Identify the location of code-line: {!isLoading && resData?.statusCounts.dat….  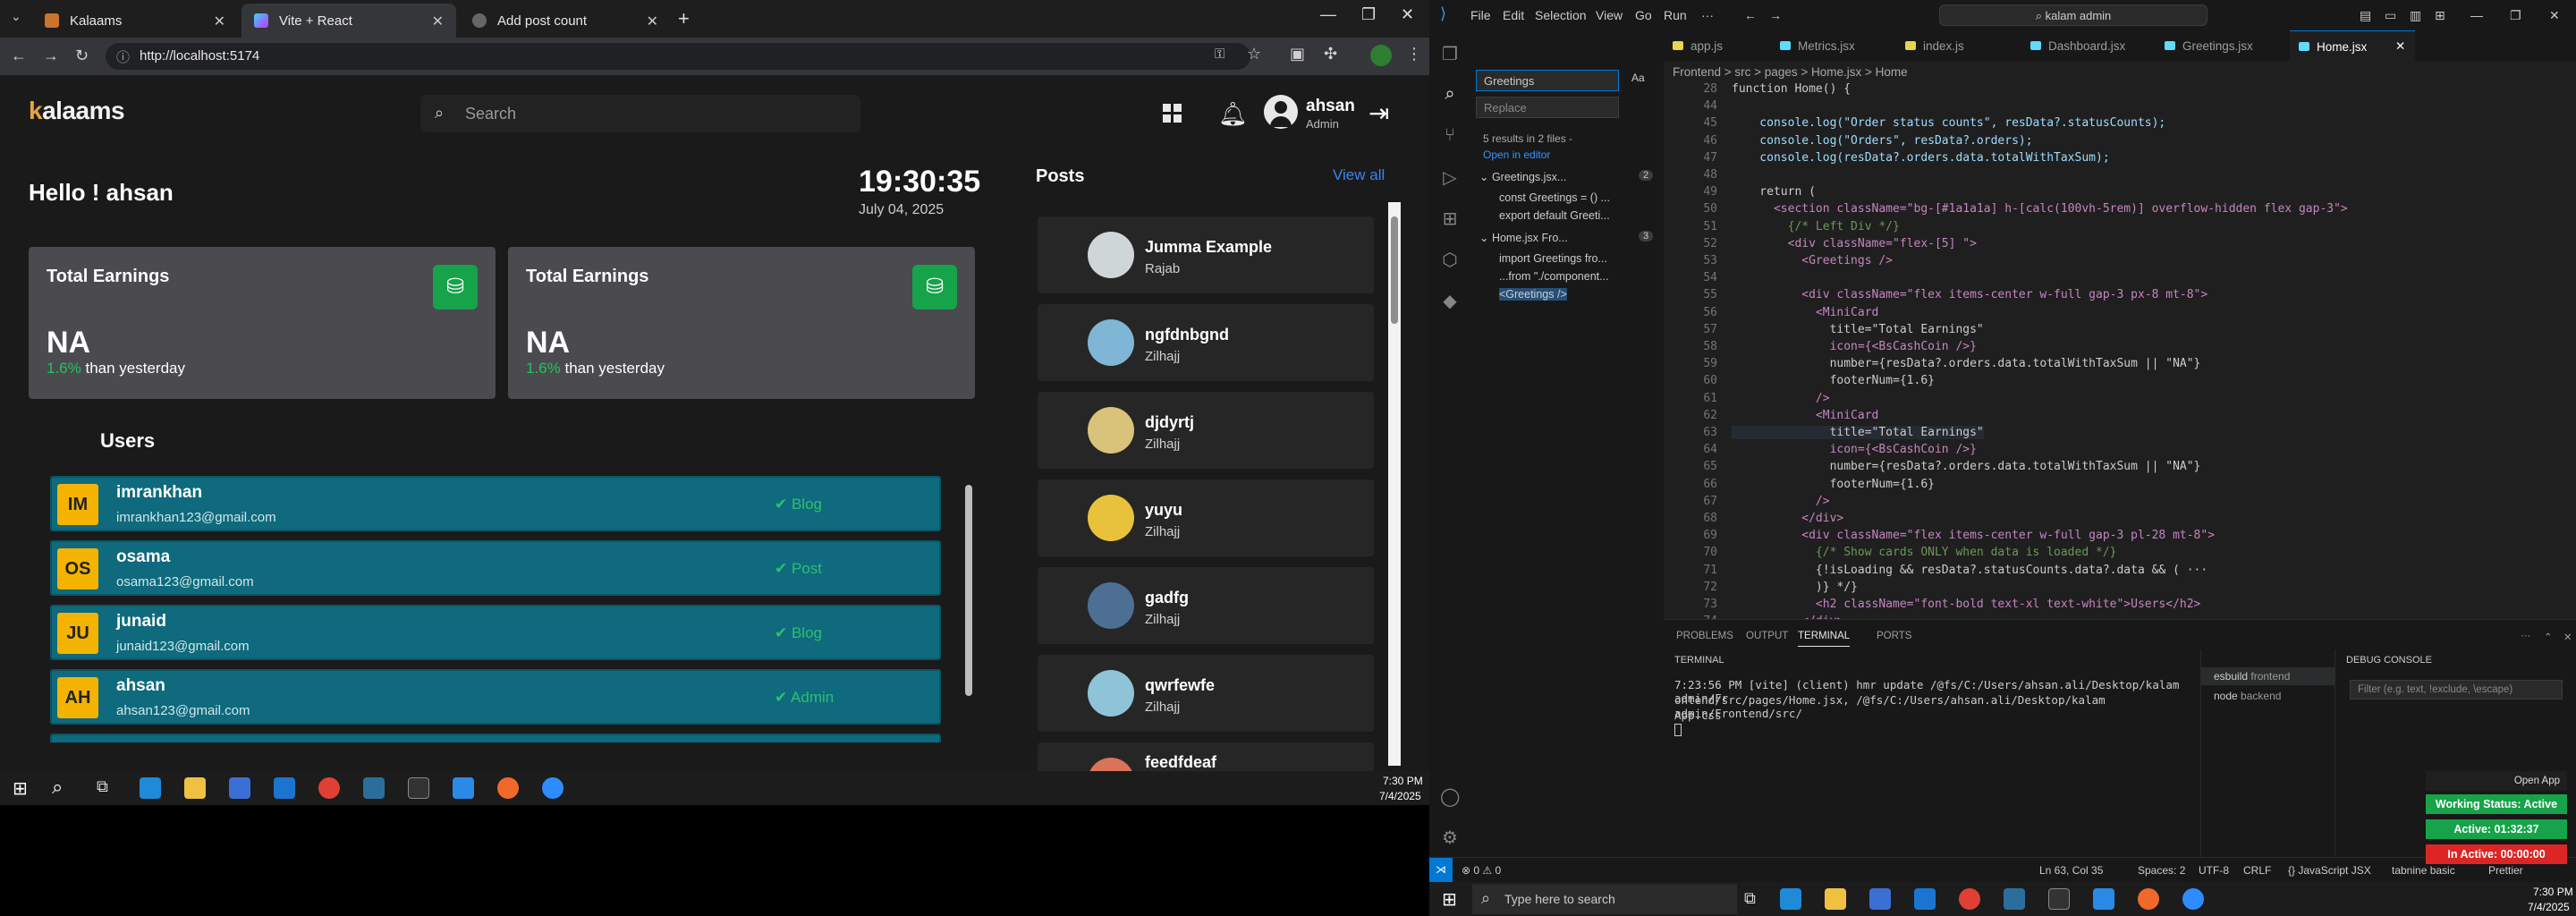
(1969, 570).